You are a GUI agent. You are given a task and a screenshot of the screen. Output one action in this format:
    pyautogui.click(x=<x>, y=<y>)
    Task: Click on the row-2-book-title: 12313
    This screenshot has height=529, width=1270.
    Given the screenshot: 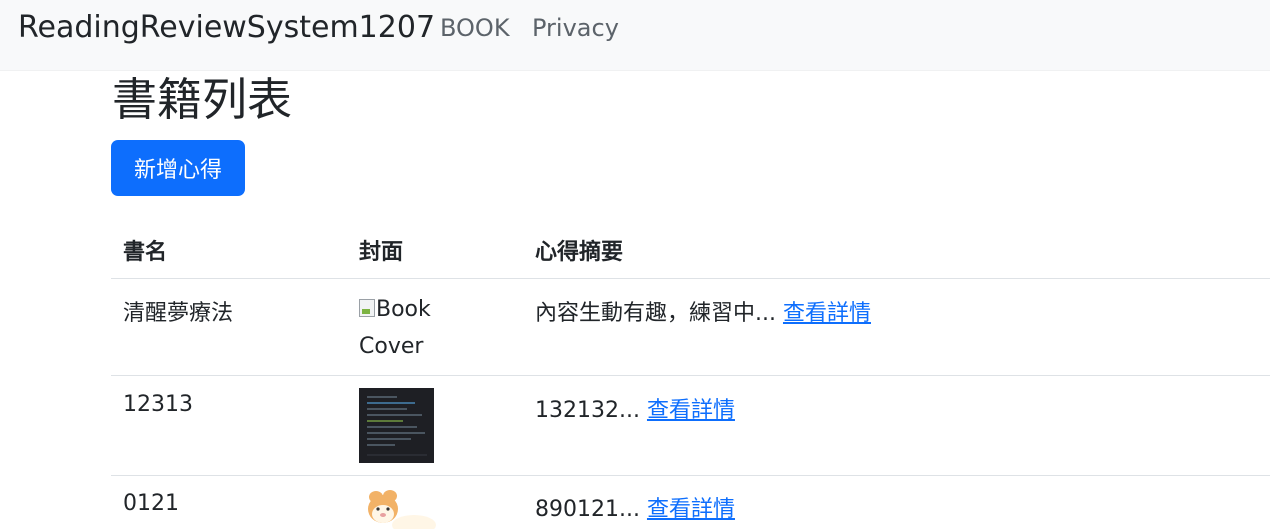 What is the action you would take?
    pyautogui.click(x=158, y=404)
    